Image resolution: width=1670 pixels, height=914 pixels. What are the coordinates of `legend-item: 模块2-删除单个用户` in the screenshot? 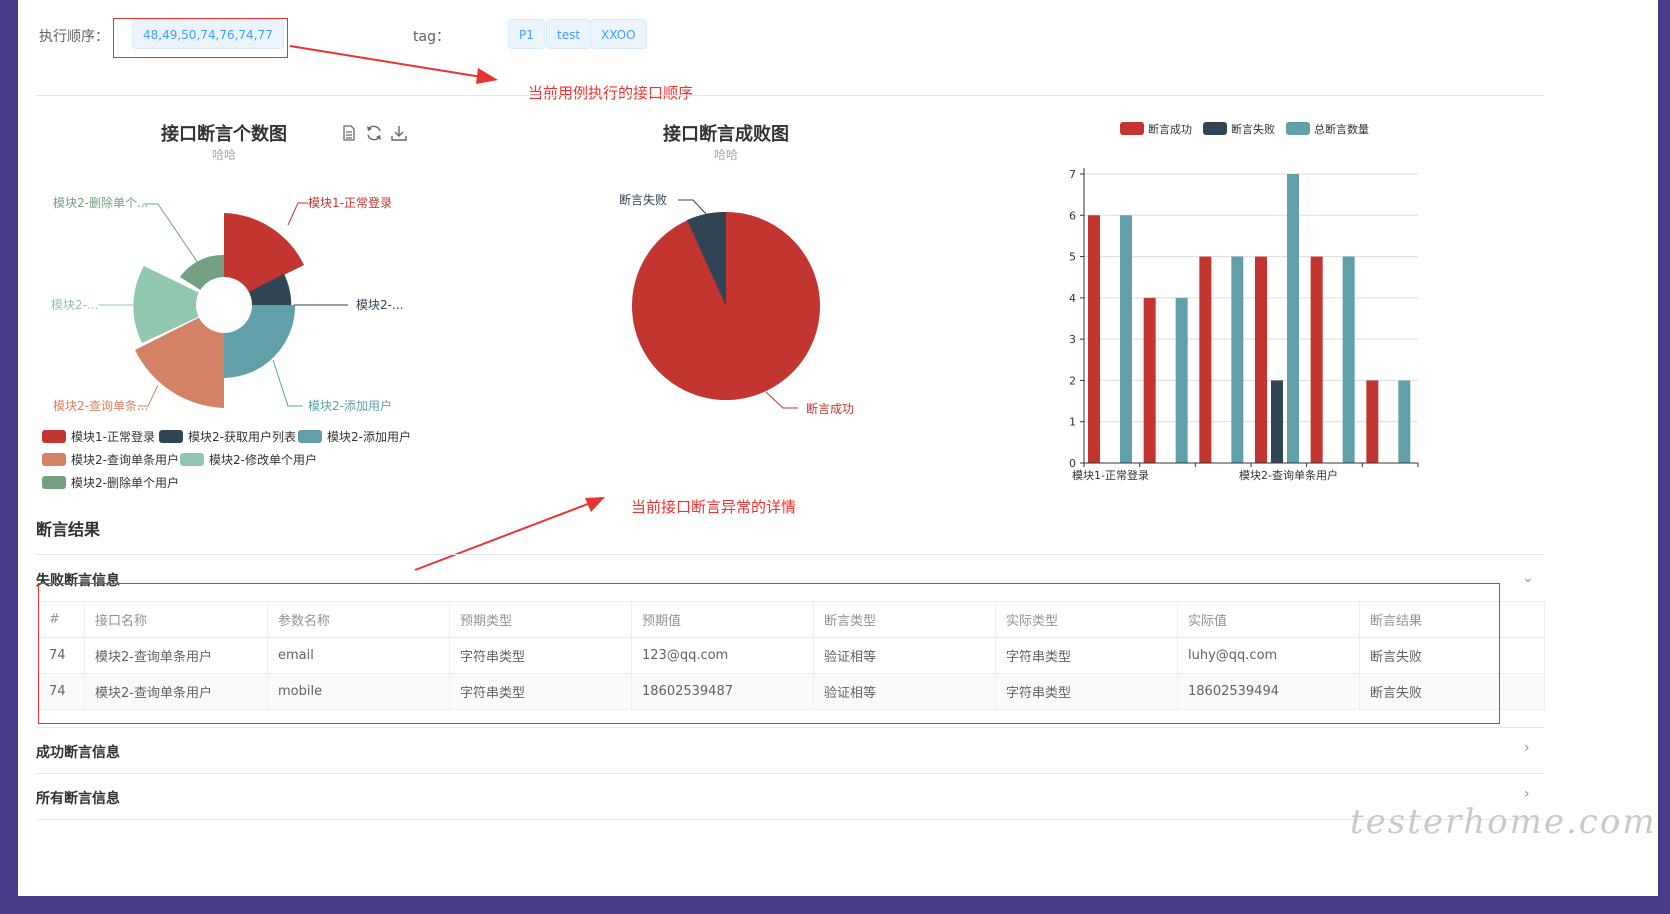 It's located at (125, 482).